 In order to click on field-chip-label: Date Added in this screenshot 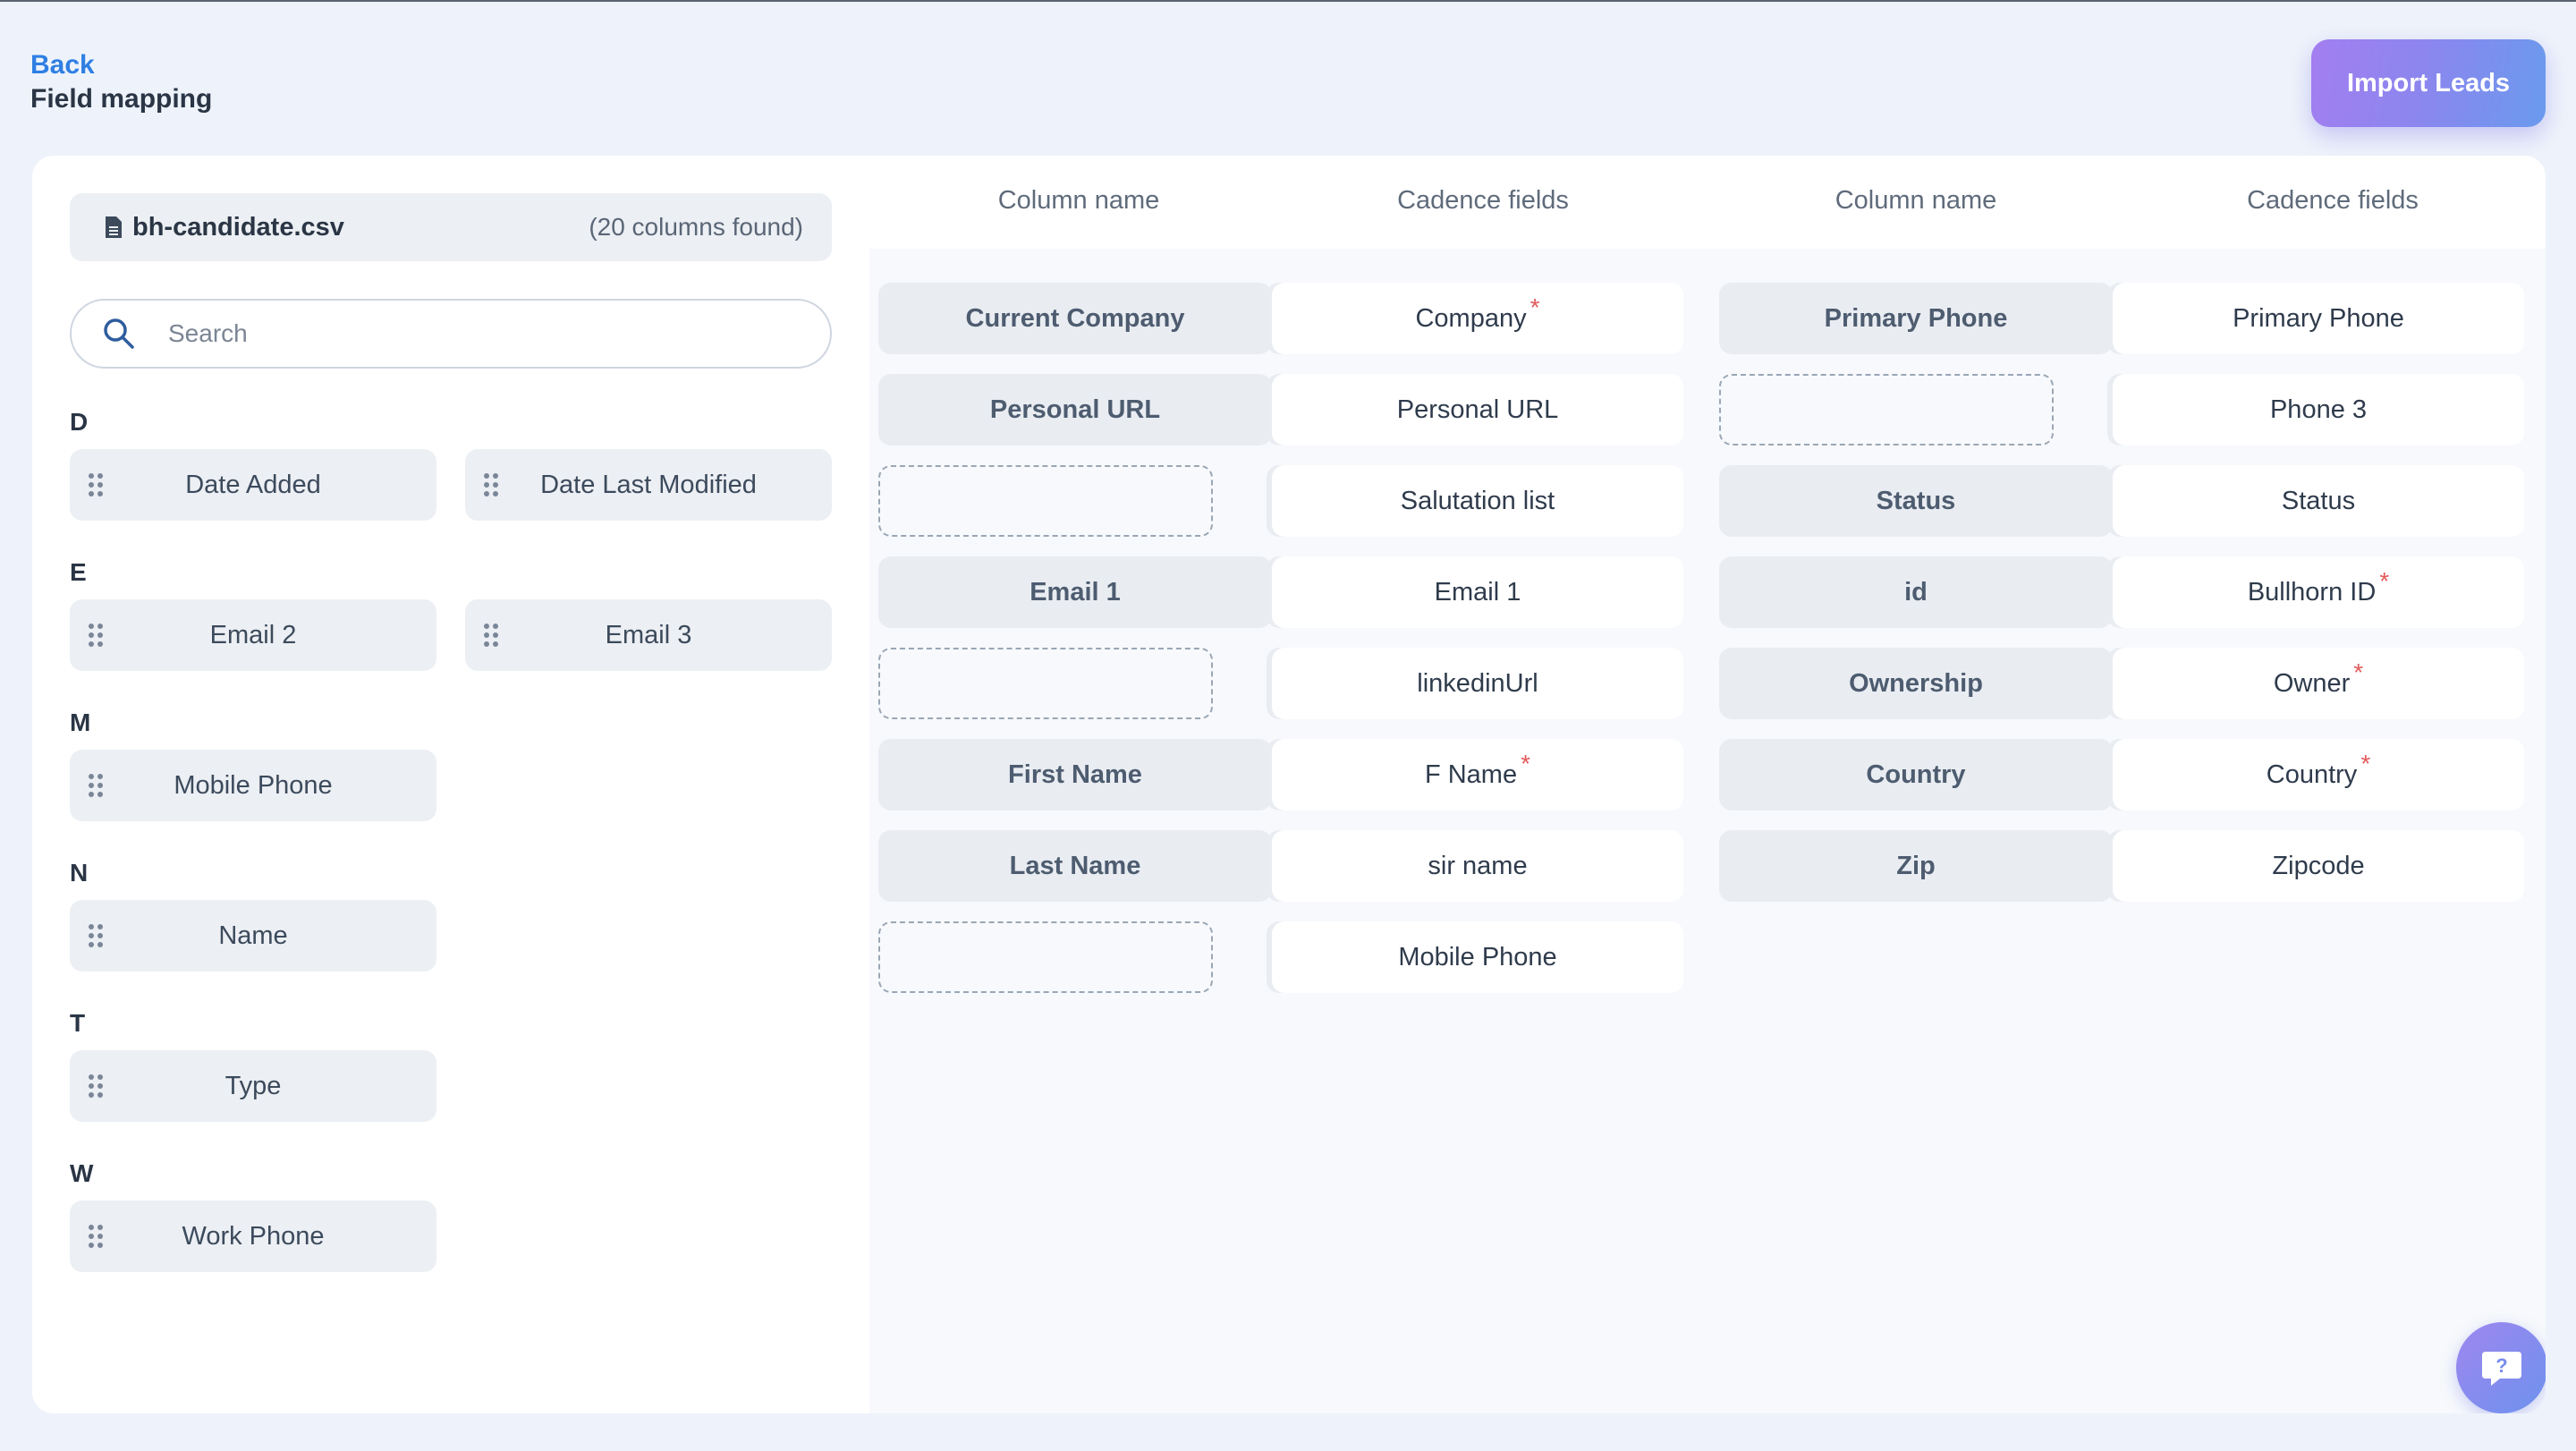, I will do `click(253, 485)`.